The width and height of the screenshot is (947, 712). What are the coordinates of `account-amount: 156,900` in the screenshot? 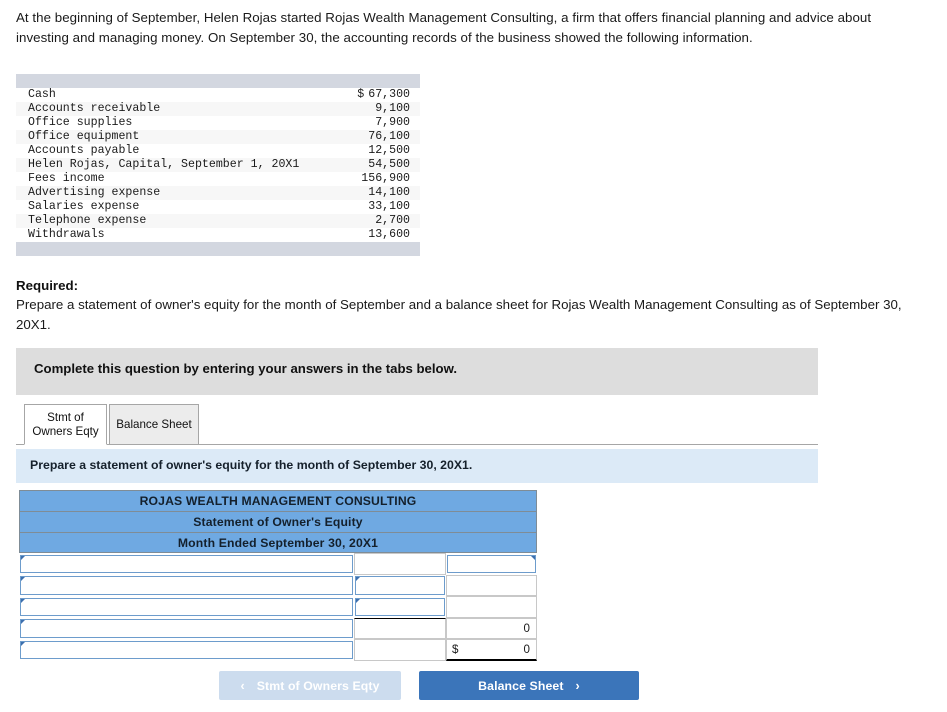 It's located at (383, 179).